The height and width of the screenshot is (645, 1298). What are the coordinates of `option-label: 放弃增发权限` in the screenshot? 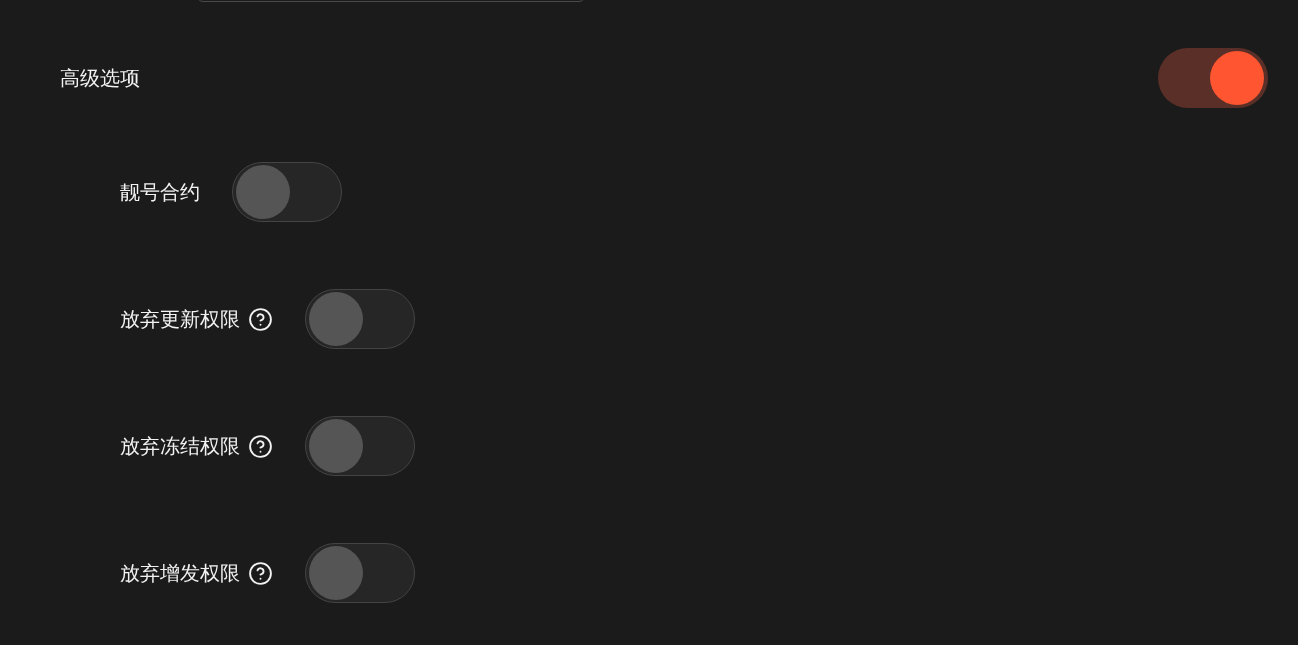 It's located at (180, 573).